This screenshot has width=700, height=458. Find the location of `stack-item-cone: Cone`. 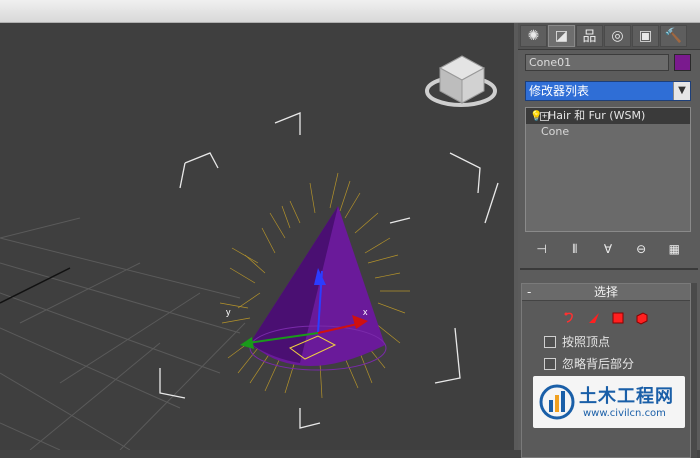

stack-item-cone: Cone is located at coordinates (608, 132).